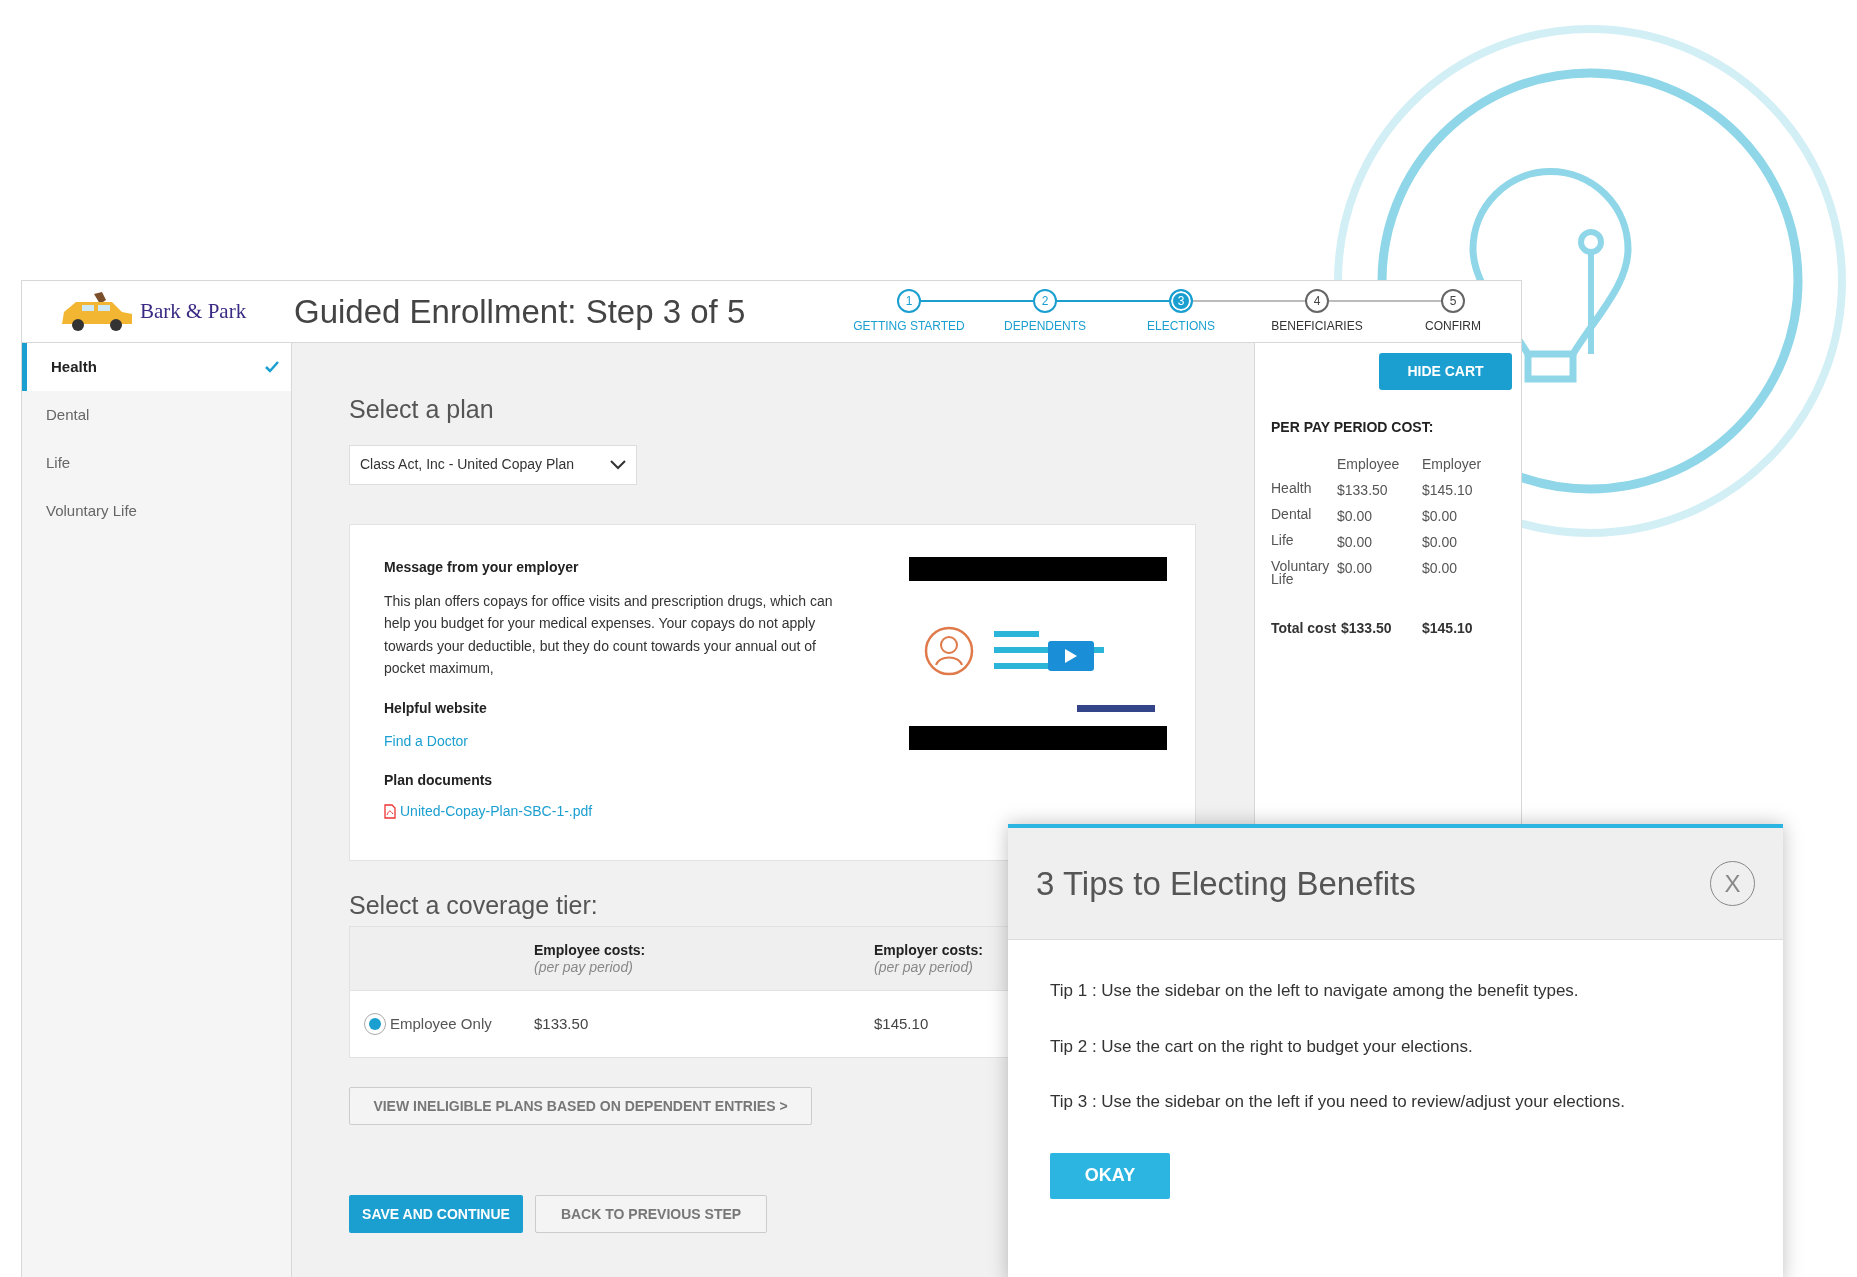 This screenshot has width=1857, height=1277. What do you see at coordinates (193, 311) in the screenshot?
I see `logo-text: Bark & Park` at bounding box center [193, 311].